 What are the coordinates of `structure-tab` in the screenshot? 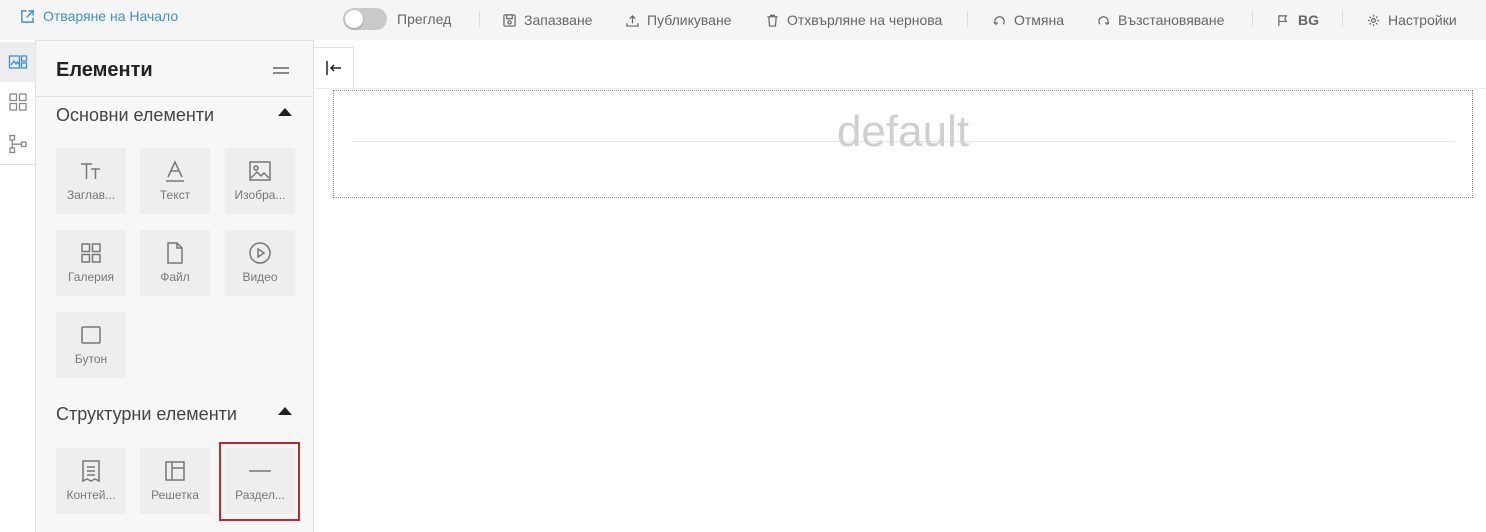 It's located at (17, 144).